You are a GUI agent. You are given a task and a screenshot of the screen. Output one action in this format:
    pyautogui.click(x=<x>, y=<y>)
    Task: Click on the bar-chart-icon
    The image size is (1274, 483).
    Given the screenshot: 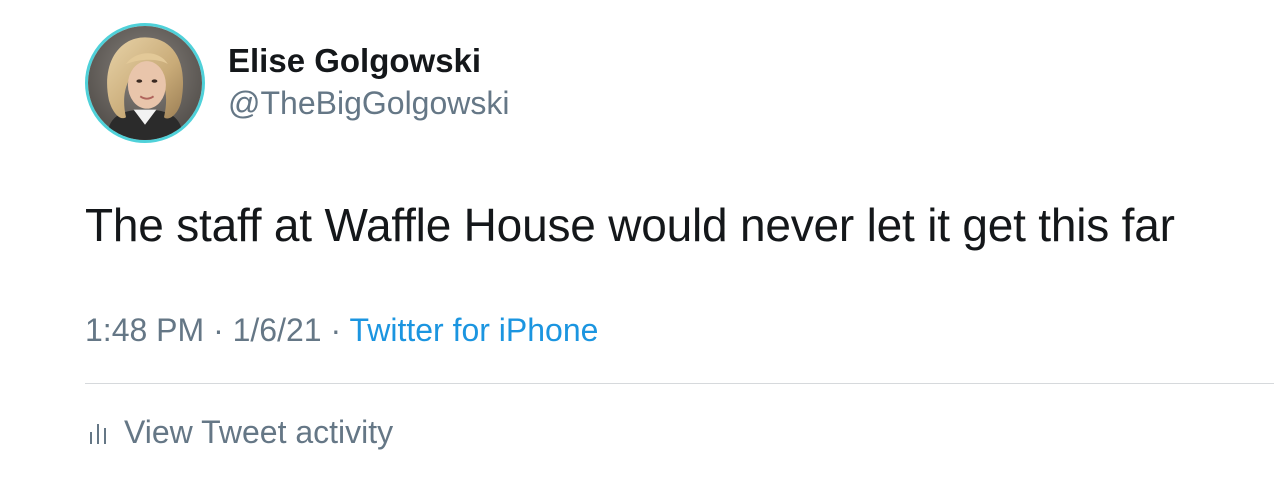 What is the action you would take?
    pyautogui.click(x=99, y=432)
    